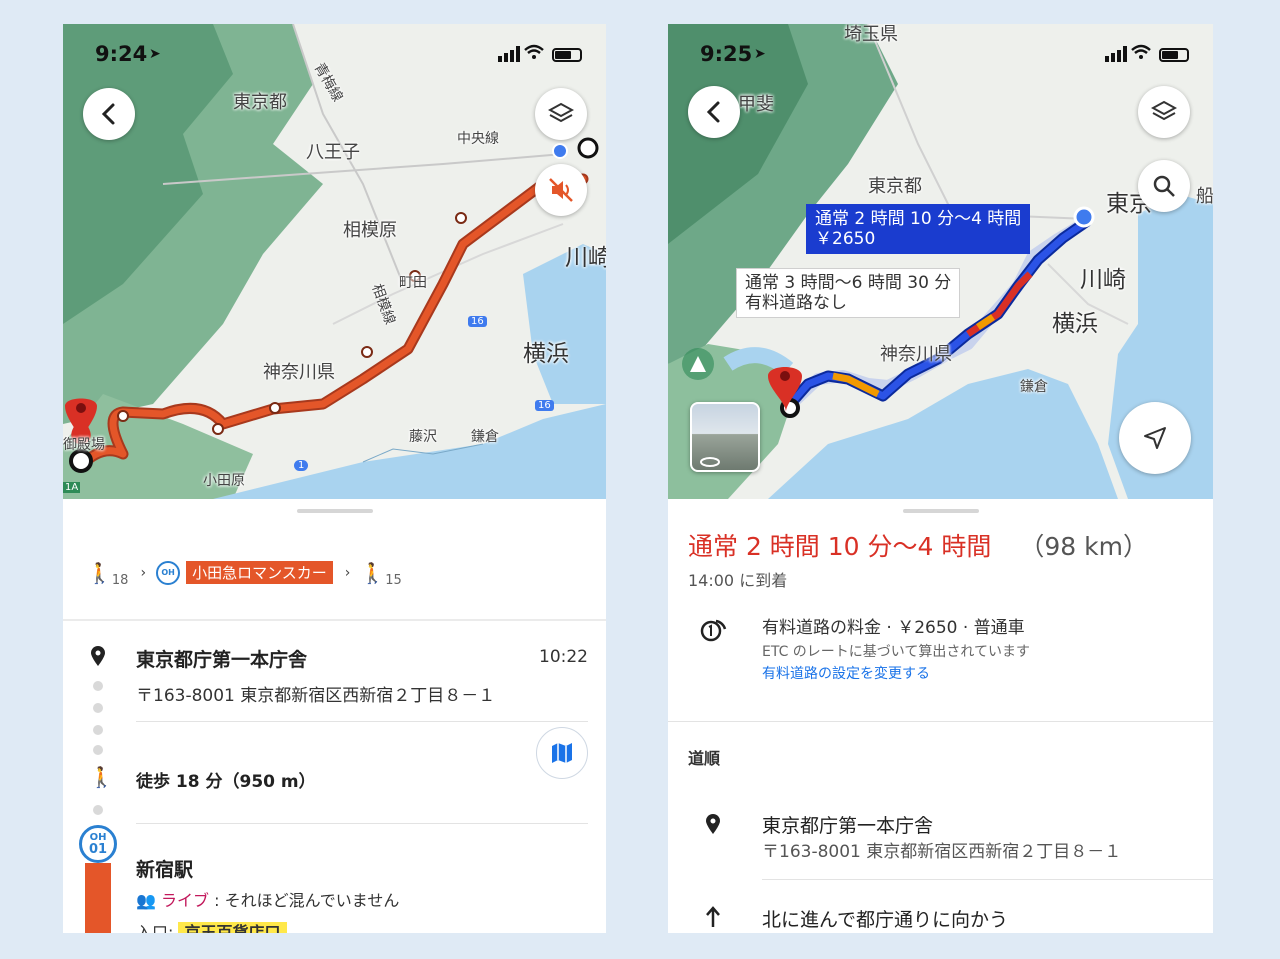 This screenshot has height=959, width=1280. I want to click on live-crowd-status: 👥 ライブ : それほど混んでいません, so click(267, 899).